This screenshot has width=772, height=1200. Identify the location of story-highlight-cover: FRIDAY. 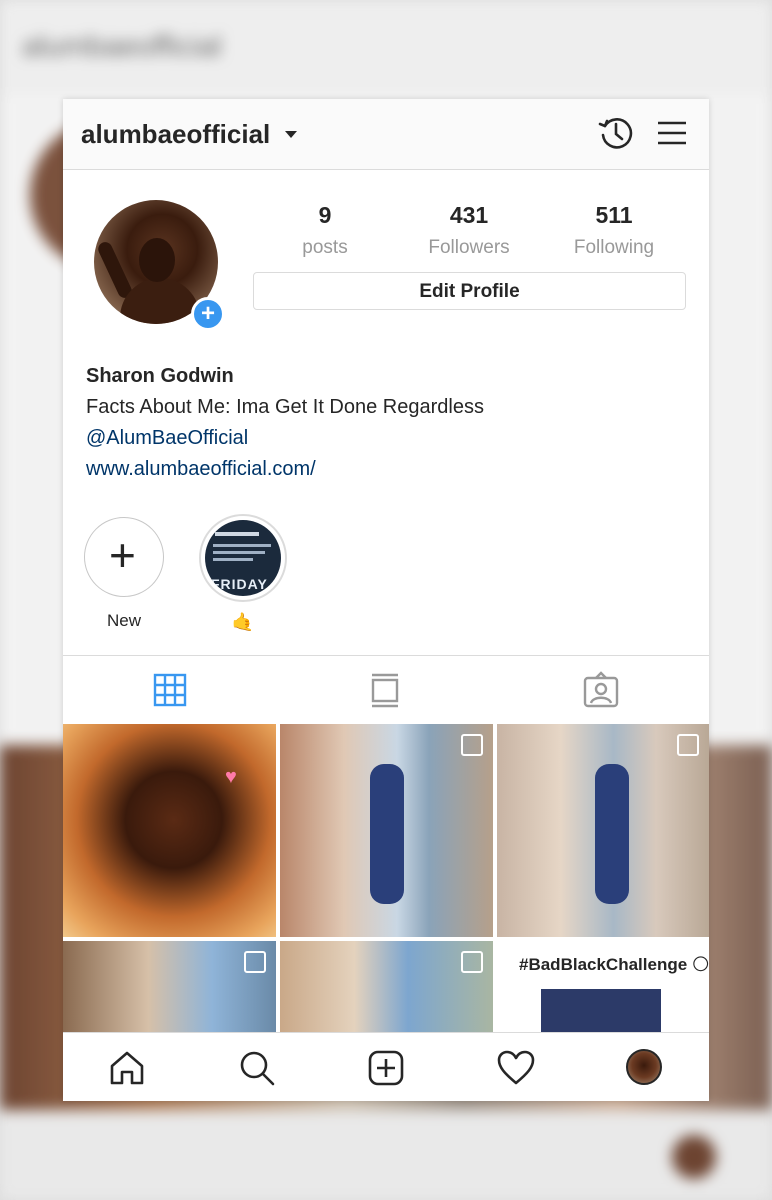
(243, 558).